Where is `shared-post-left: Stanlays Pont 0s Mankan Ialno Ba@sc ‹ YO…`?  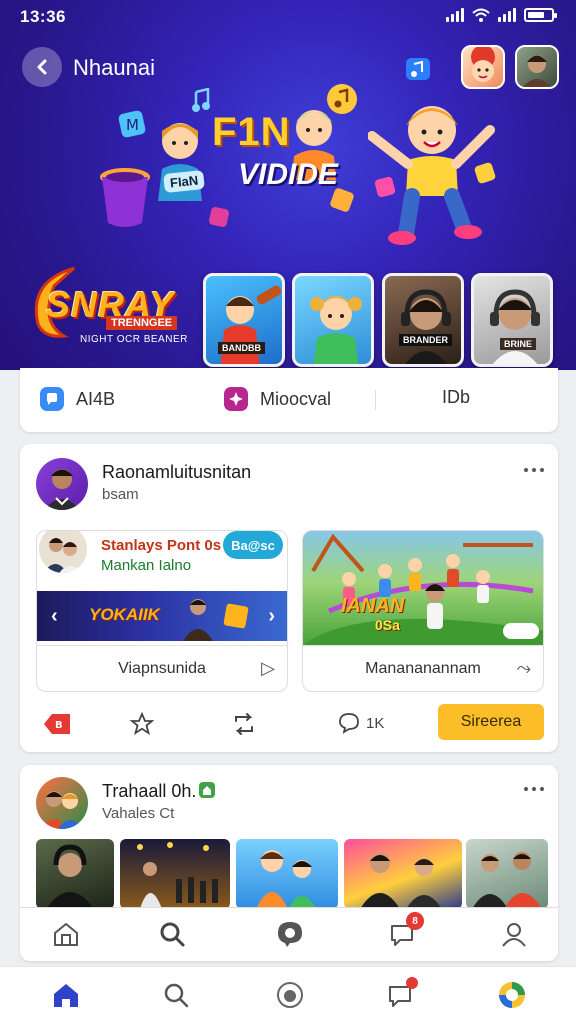
shared-post-left: Stanlays Pont 0s Mankan Ialno Ba@sc ‹ YO… is located at coordinates (162, 611).